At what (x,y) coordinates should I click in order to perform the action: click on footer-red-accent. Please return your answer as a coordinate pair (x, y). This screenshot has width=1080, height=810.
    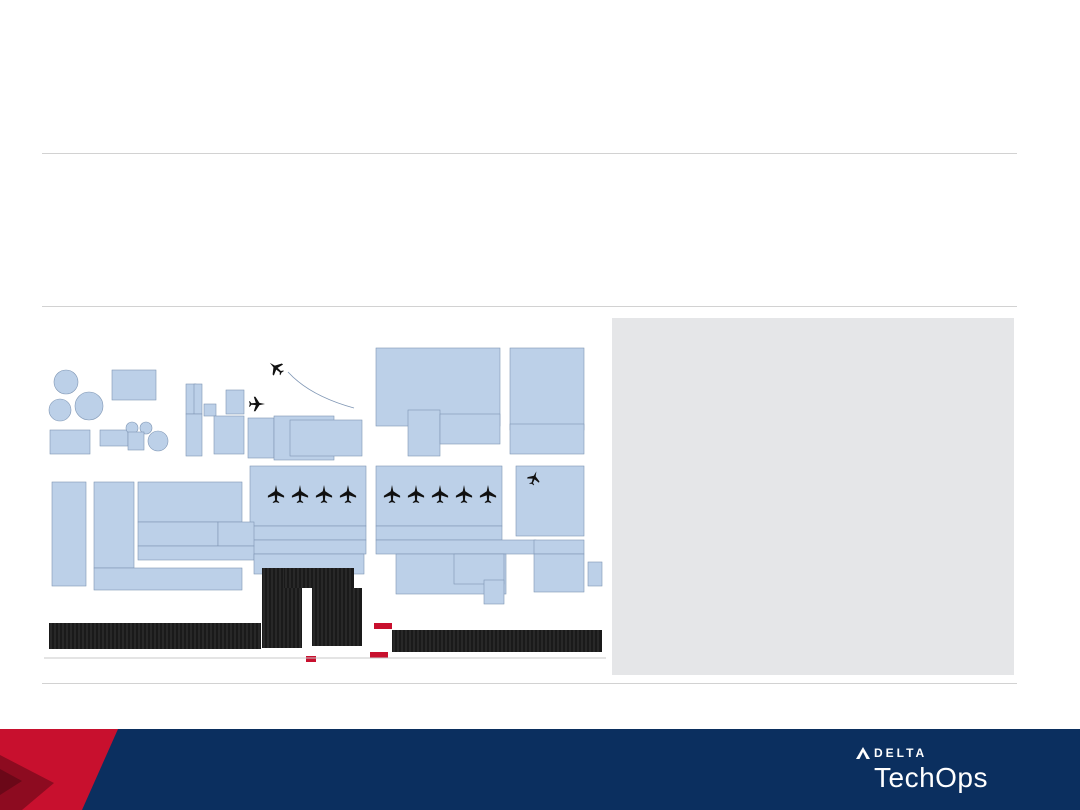
    Looking at the image, I should click on (59, 769).